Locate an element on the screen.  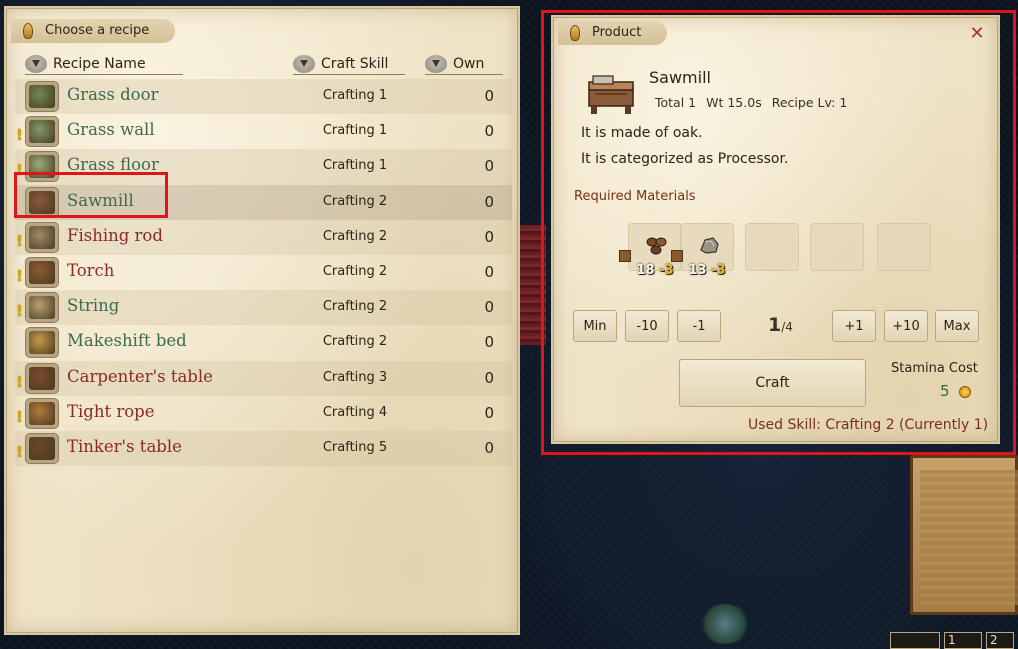
recipe-panel-tab: Choose a recipe is located at coordinates (93, 31).